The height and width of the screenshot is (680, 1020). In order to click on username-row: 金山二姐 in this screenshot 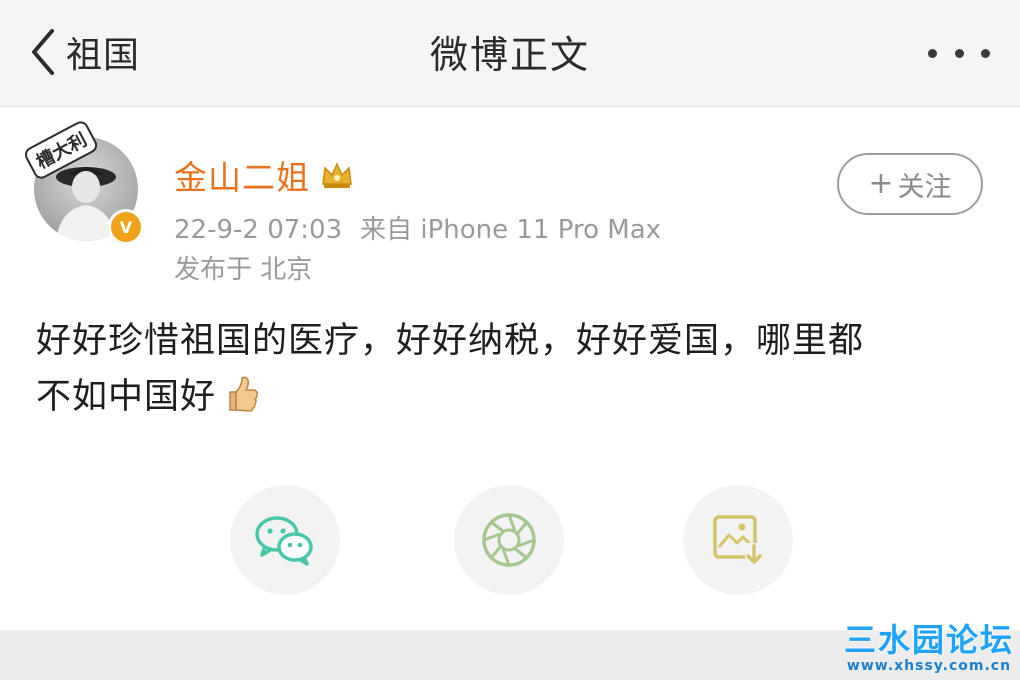, I will do `click(264, 175)`.